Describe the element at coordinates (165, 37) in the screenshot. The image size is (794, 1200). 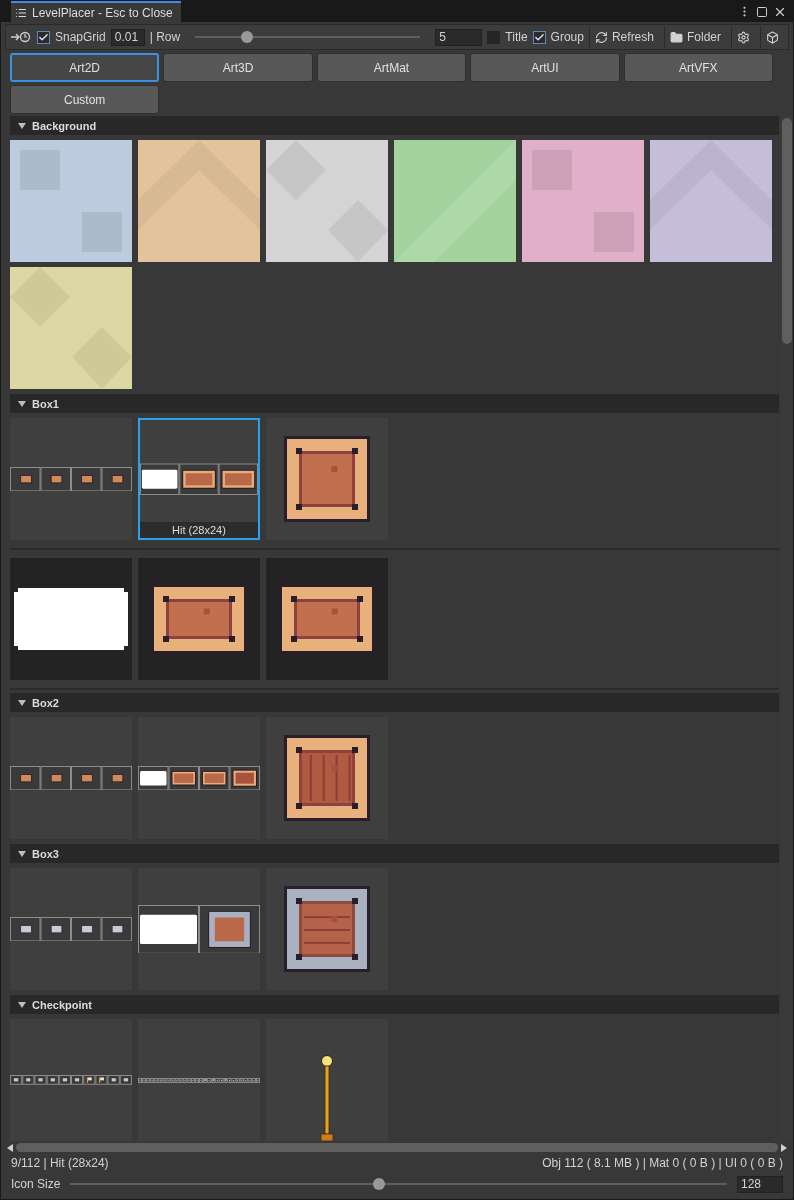
I see `row-label: | Row` at that location.